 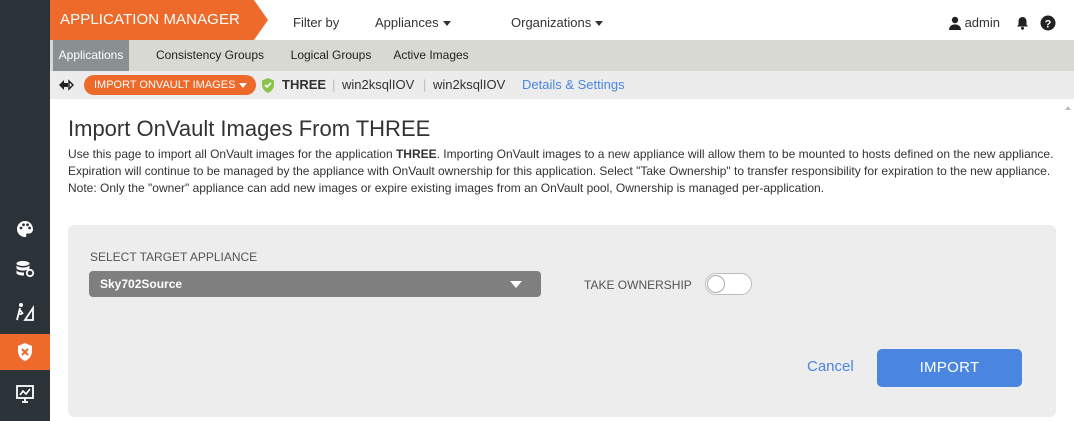 I want to click on database-gear-icon, so click(x=25, y=269).